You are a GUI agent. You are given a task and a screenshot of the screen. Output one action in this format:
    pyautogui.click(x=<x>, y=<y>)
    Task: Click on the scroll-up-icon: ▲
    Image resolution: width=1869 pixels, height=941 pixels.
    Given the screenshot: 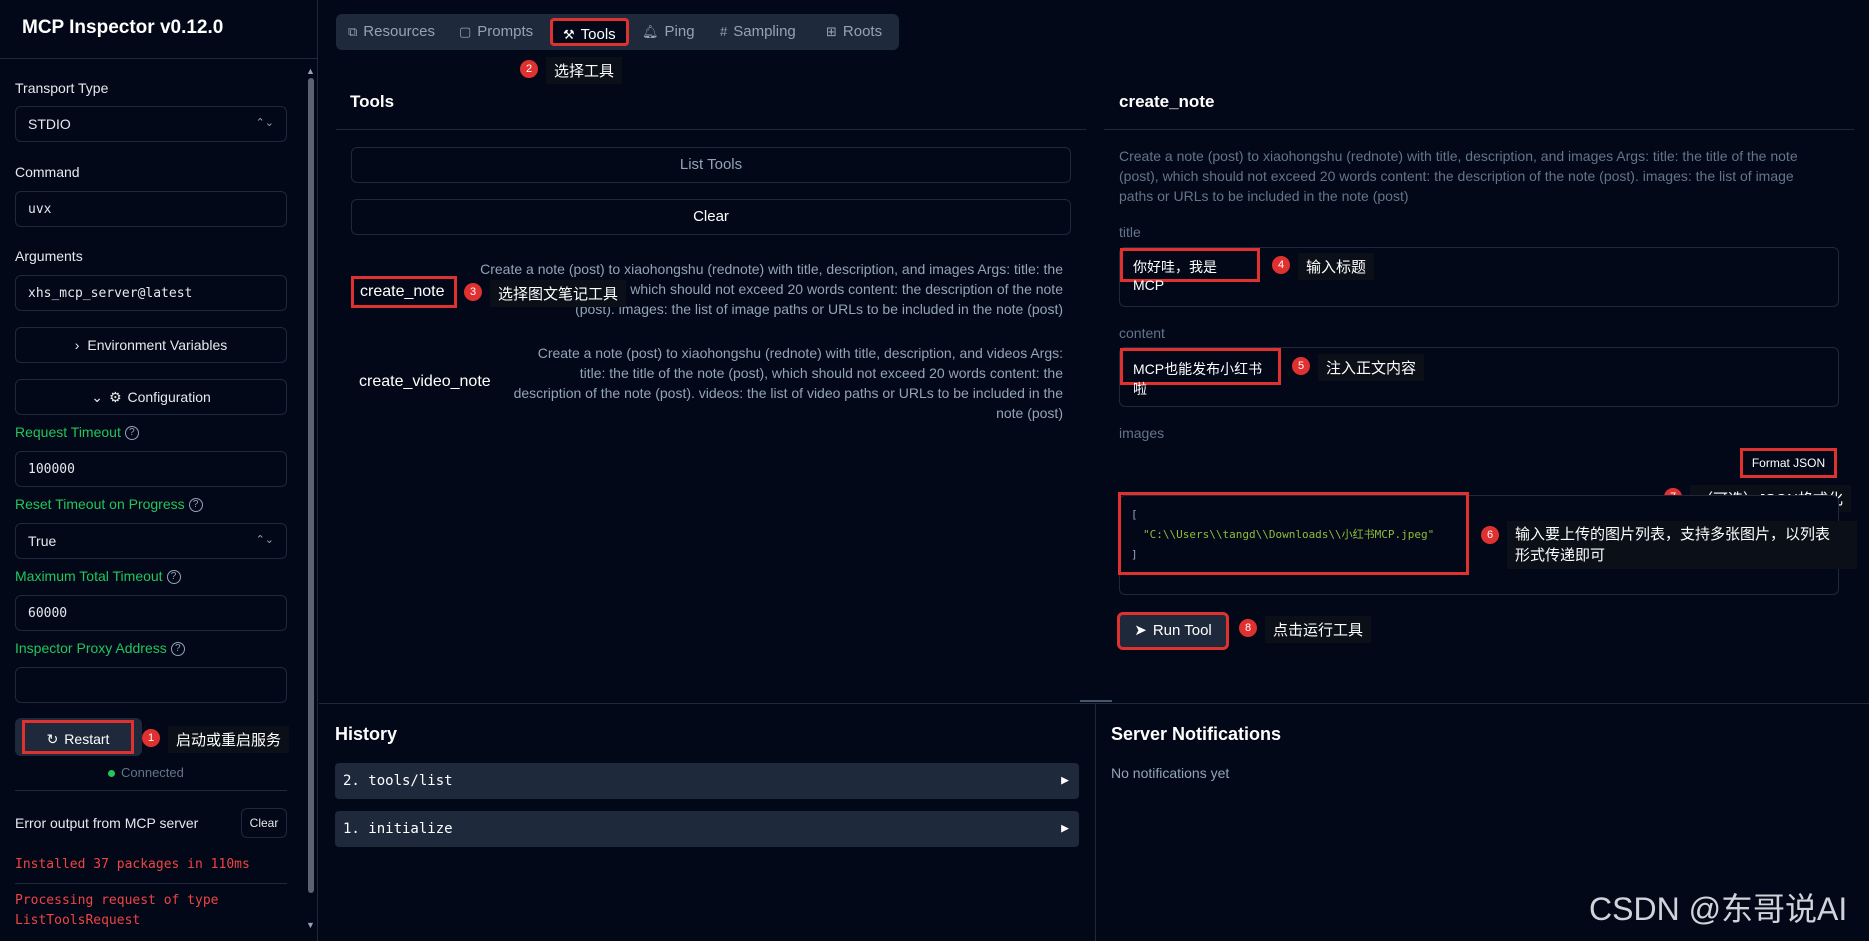 What is the action you would take?
    pyautogui.click(x=310, y=71)
    